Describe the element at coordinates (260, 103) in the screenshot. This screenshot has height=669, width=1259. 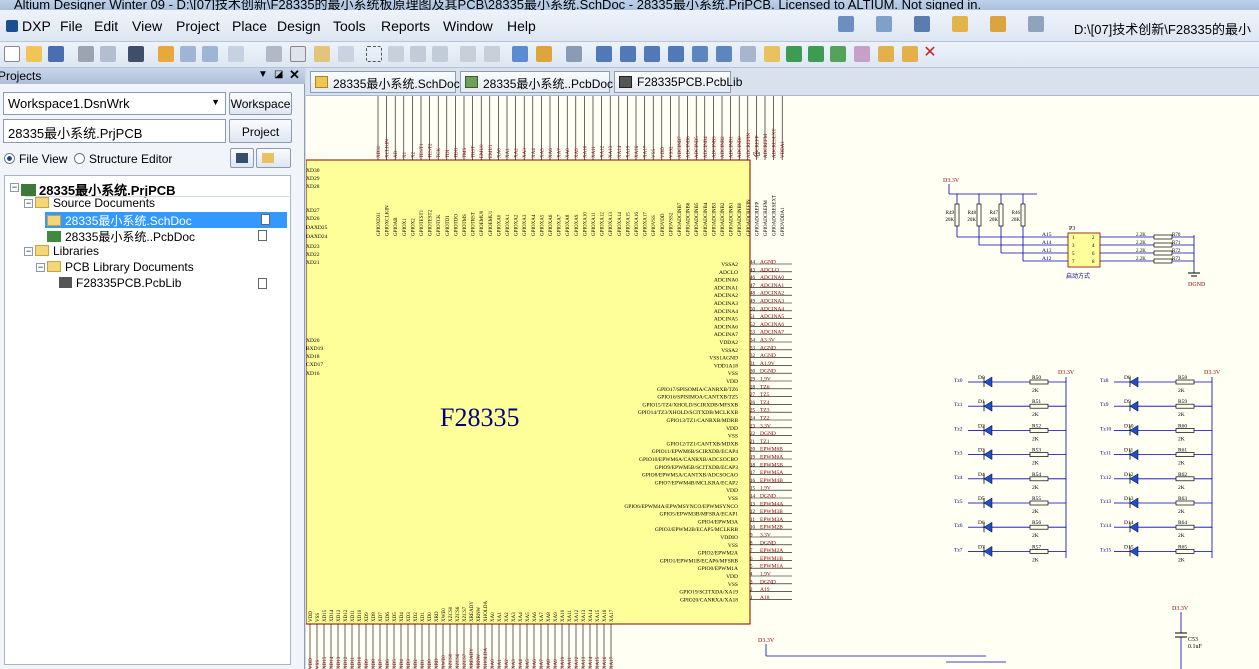
I see `workspace-button: Workspace` at that location.